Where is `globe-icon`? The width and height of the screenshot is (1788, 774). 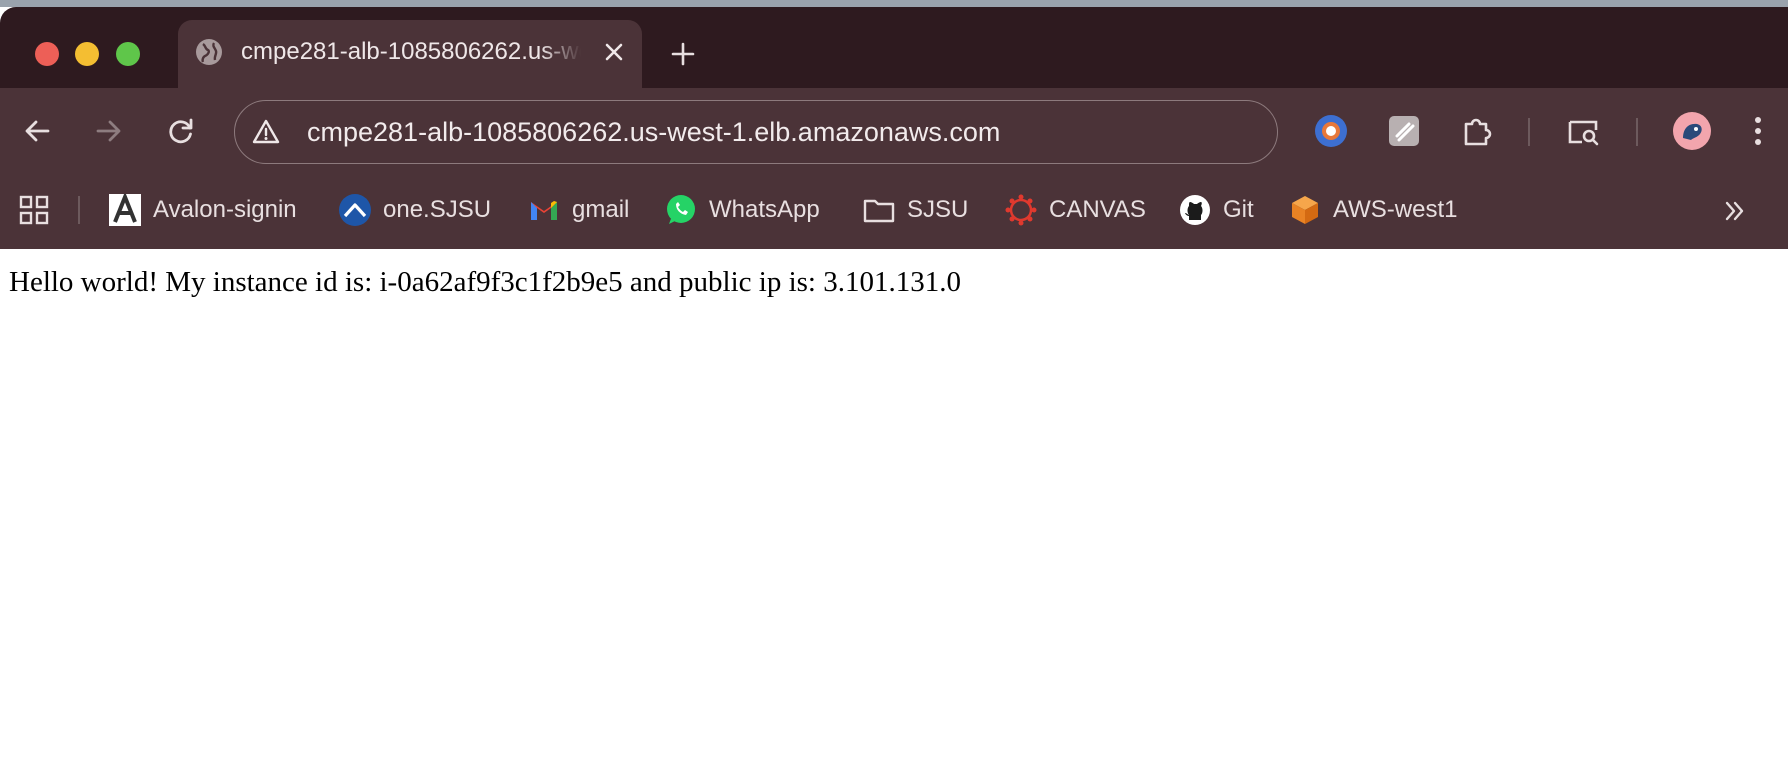
globe-icon is located at coordinates (209, 52).